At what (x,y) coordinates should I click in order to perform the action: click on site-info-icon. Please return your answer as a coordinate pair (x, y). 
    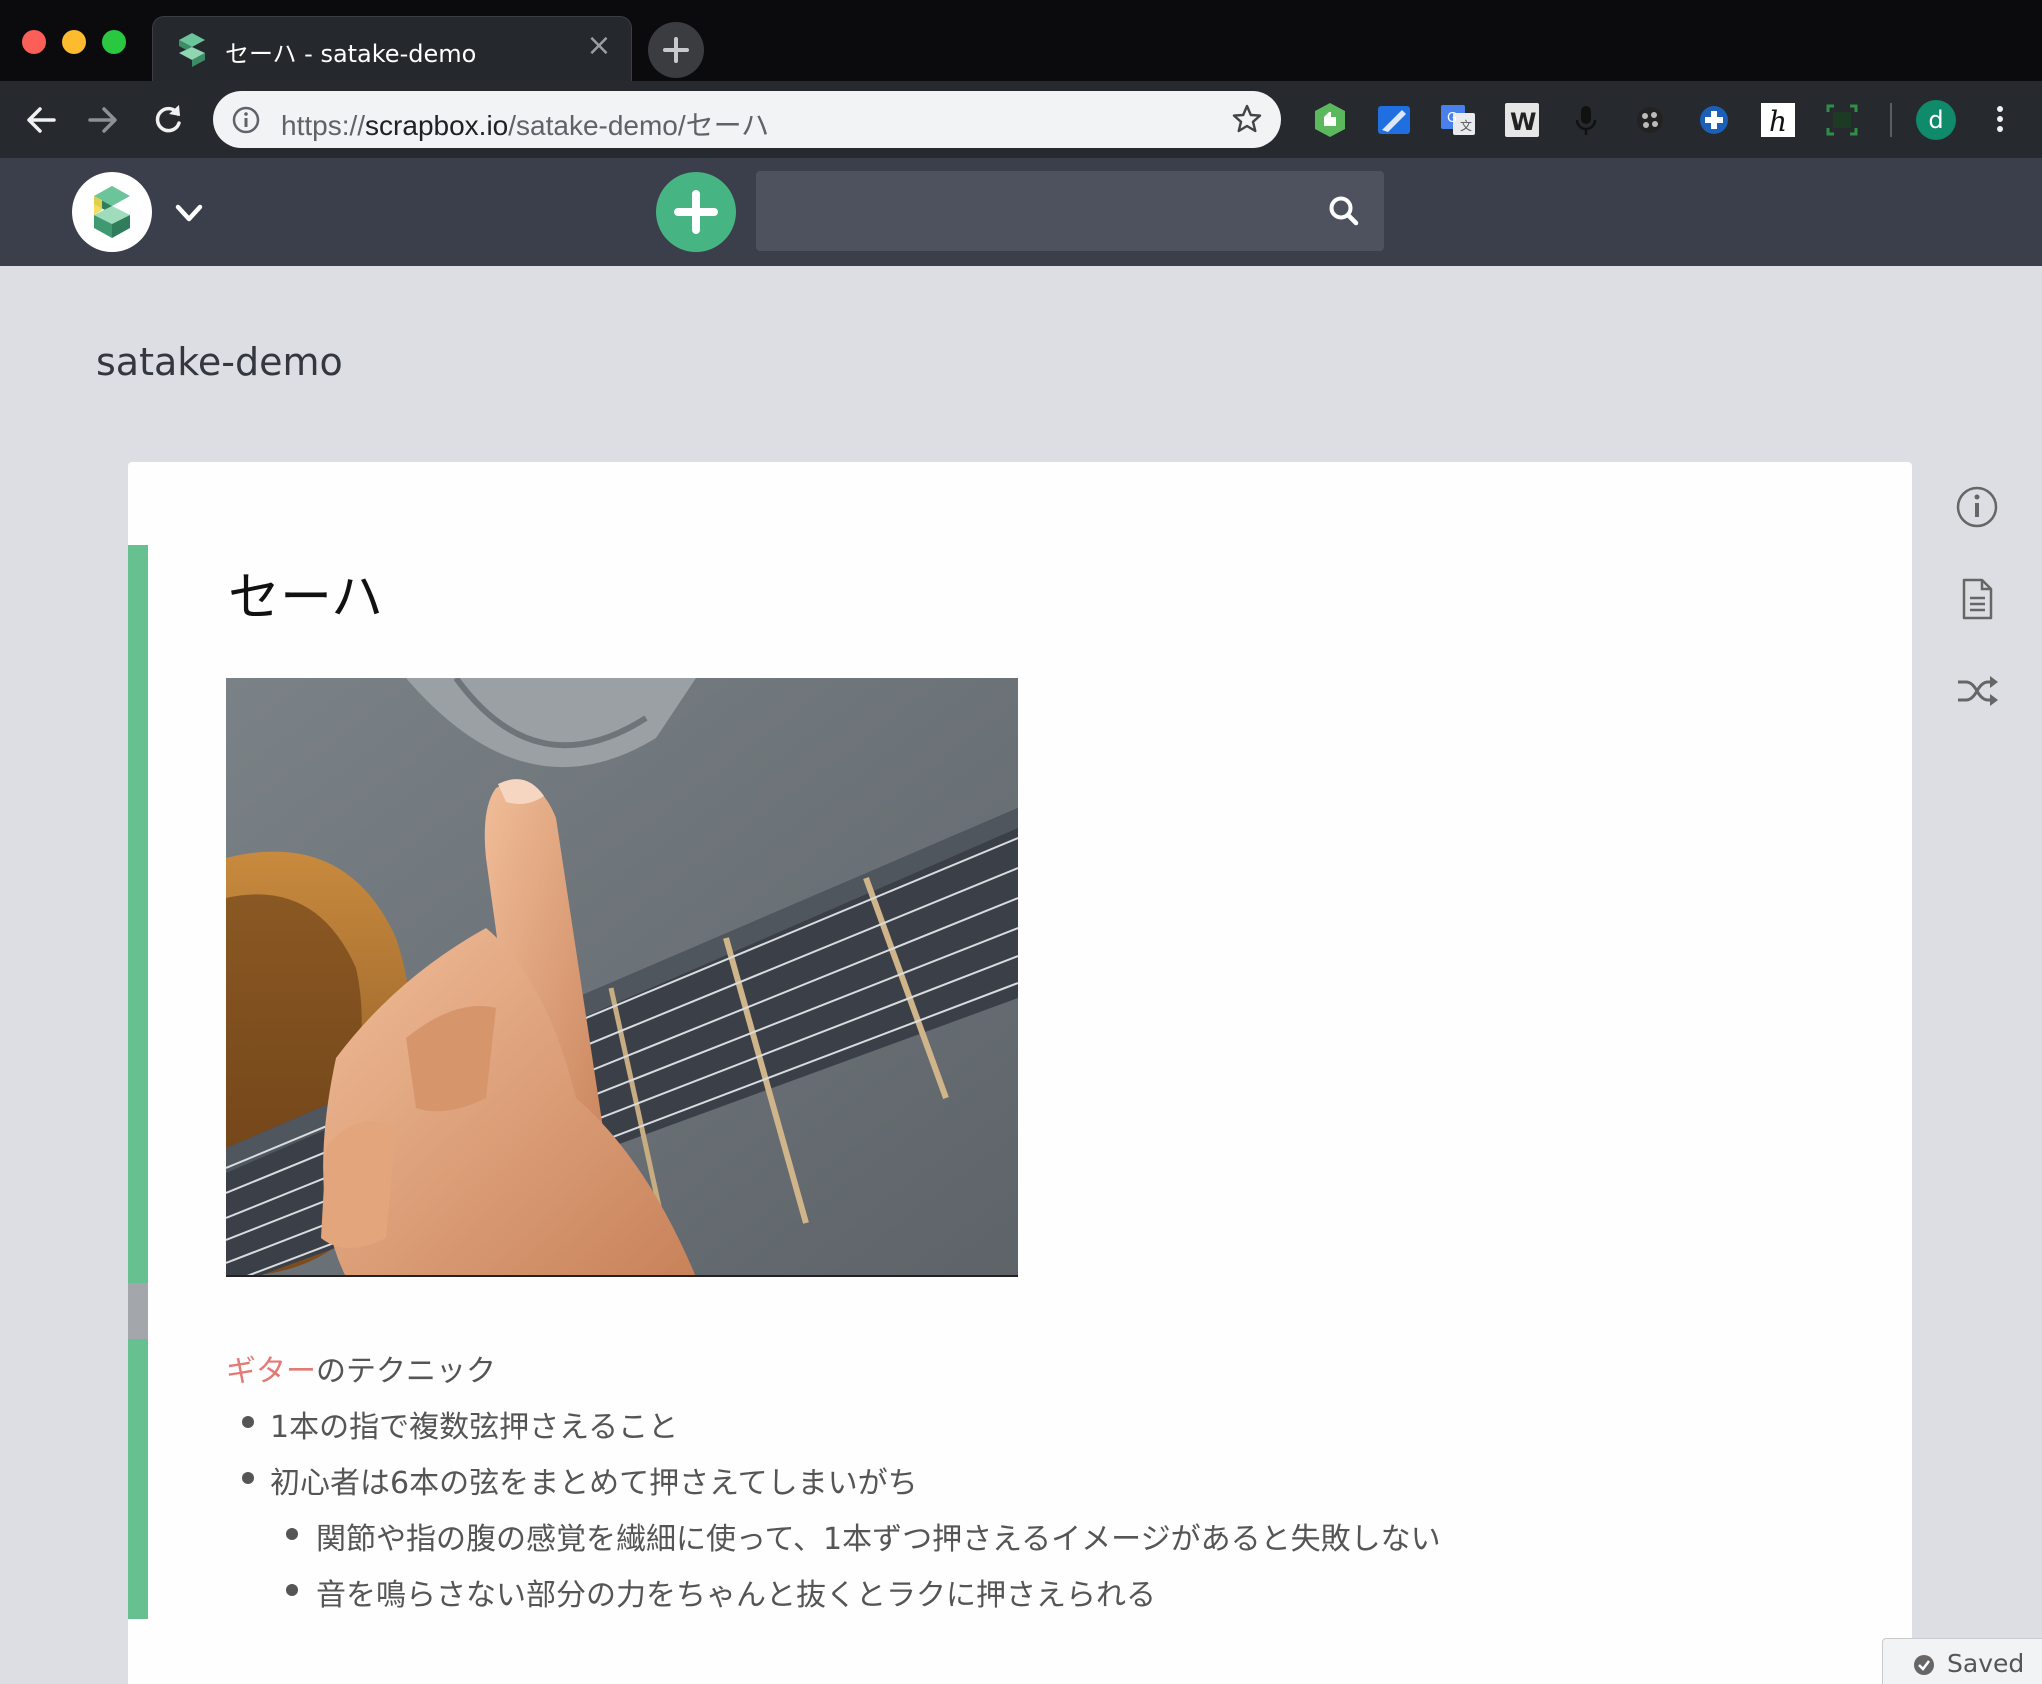
    Looking at the image, I should click on (246, 120).